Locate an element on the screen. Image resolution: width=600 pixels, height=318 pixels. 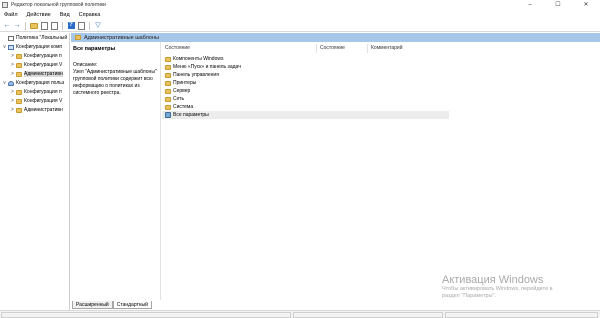
tree-node-root: Политика "Локальный is located at coordinates (34, 38).